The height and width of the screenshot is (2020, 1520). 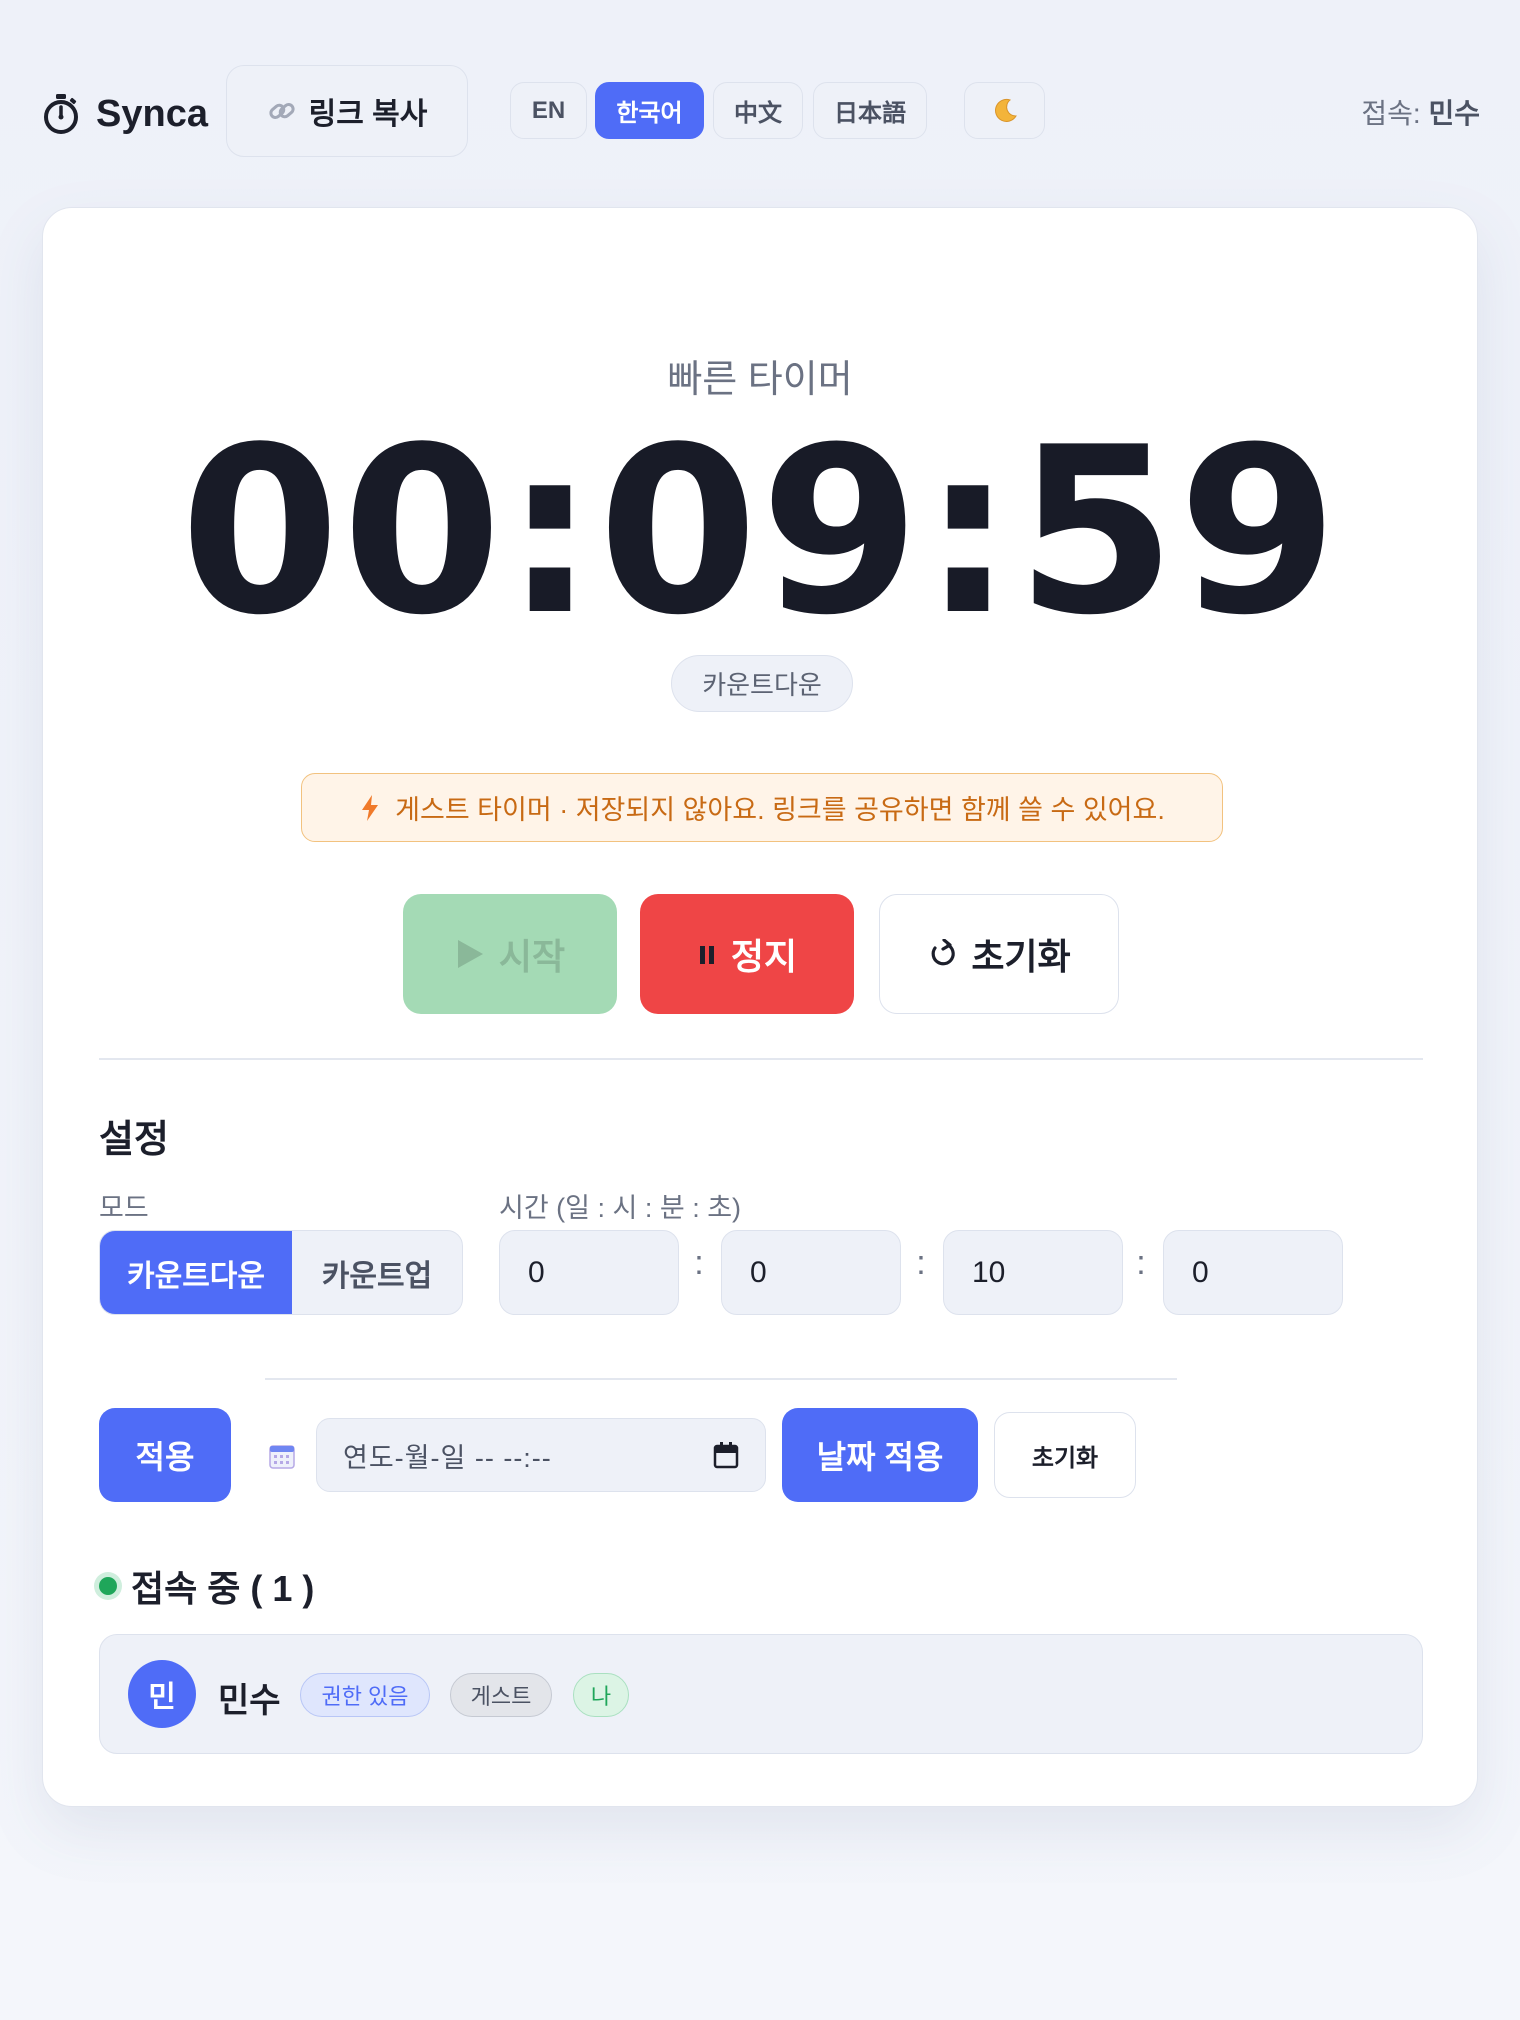 What do you see at coordinates (761, 1694) in the screenshot?
I see `user-list-item: 민 민수 권한 있음 게스트 나` at bounding box center [761, 1694].